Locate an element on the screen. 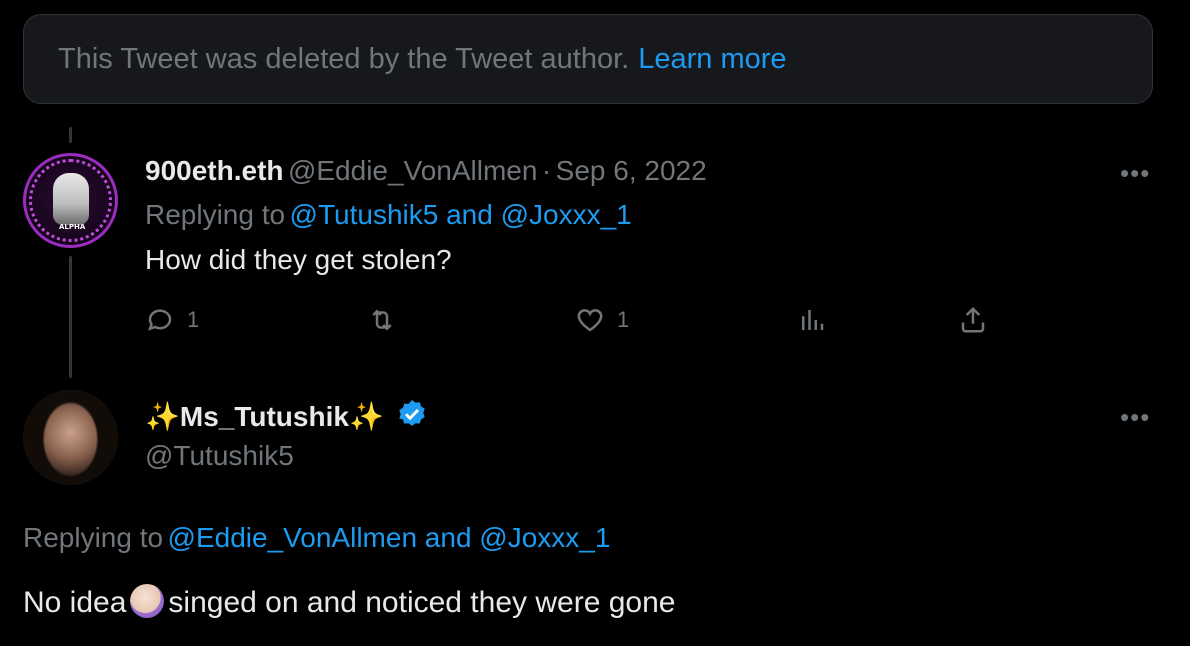 This screenshot has height=646, width=1190. tweet1-action-bar: 1 1 is located at coordinates (575, 325).